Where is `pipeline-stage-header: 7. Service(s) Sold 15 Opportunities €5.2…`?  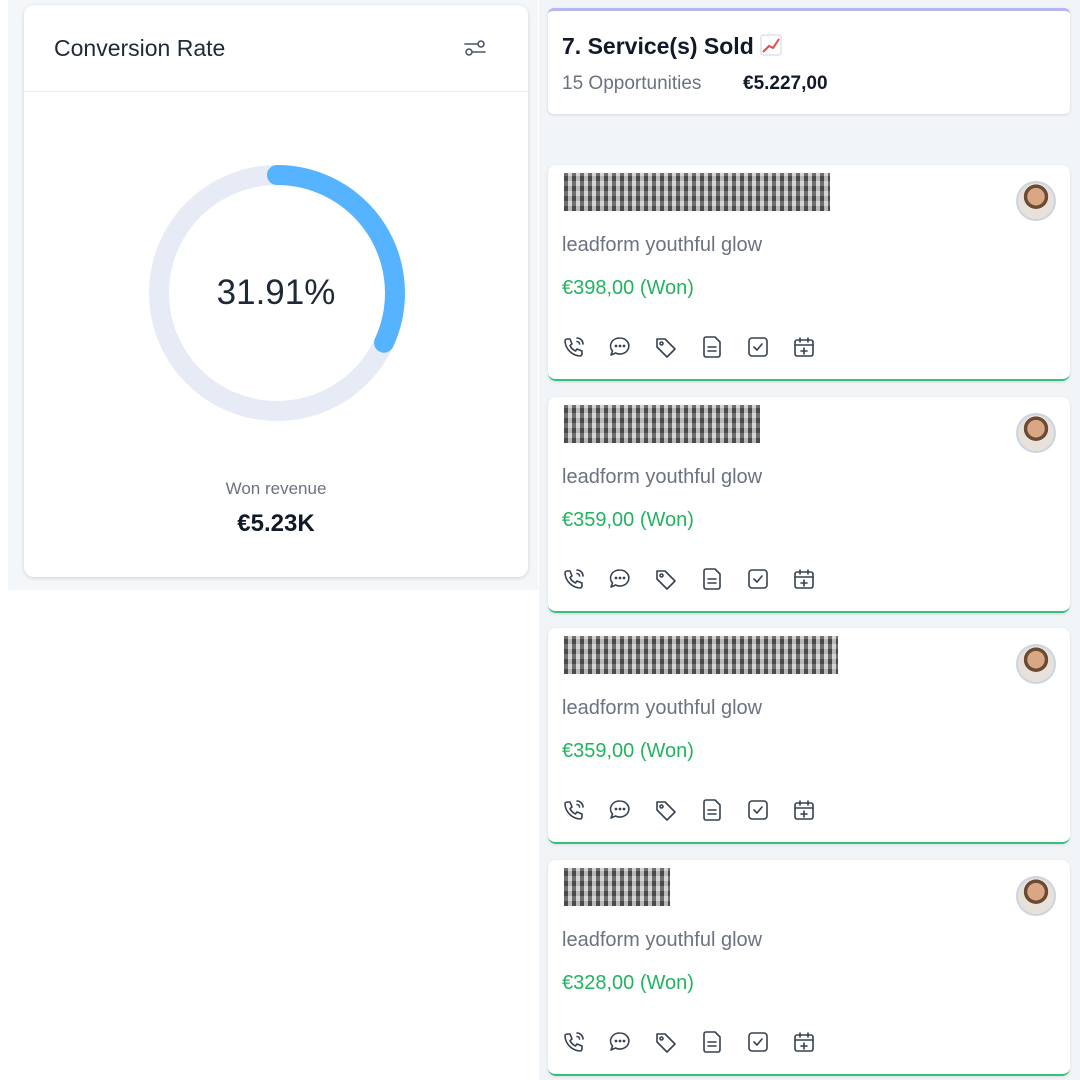 pipeline-stage-header: 7. Service(s) Sold 15 Opportunities €5.2… is located at coordinates (809, 61).